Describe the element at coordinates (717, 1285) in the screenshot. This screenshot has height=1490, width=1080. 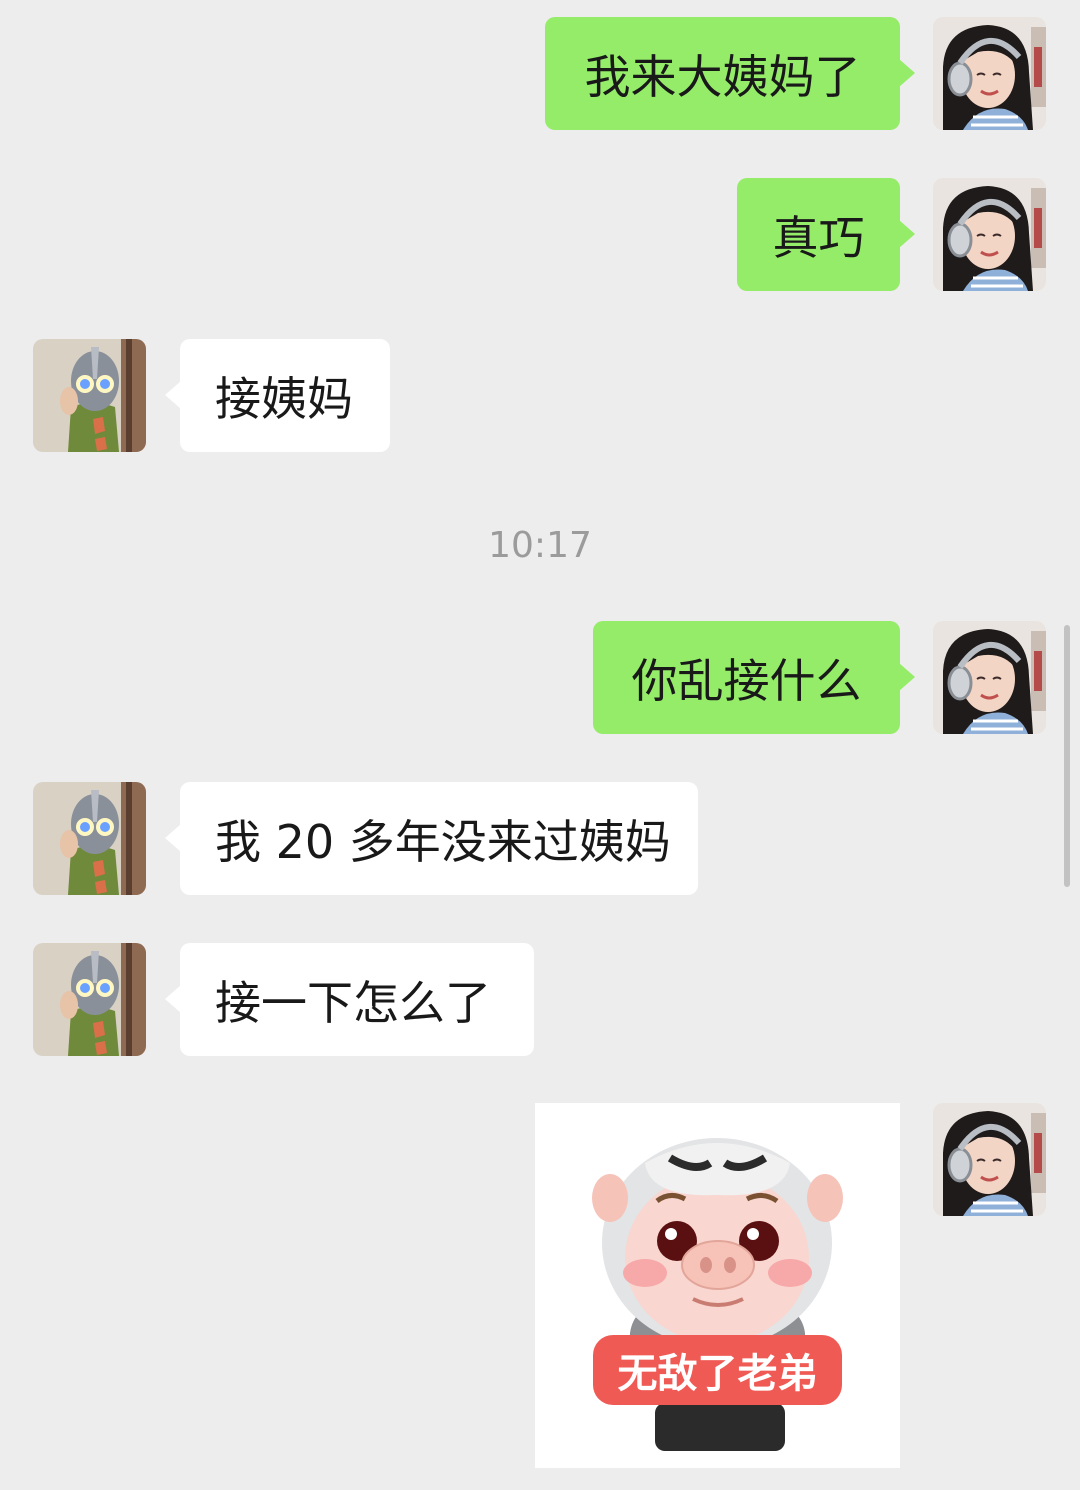
I see `cartoon-pig-sticker: 无敌了老弟` at that location.